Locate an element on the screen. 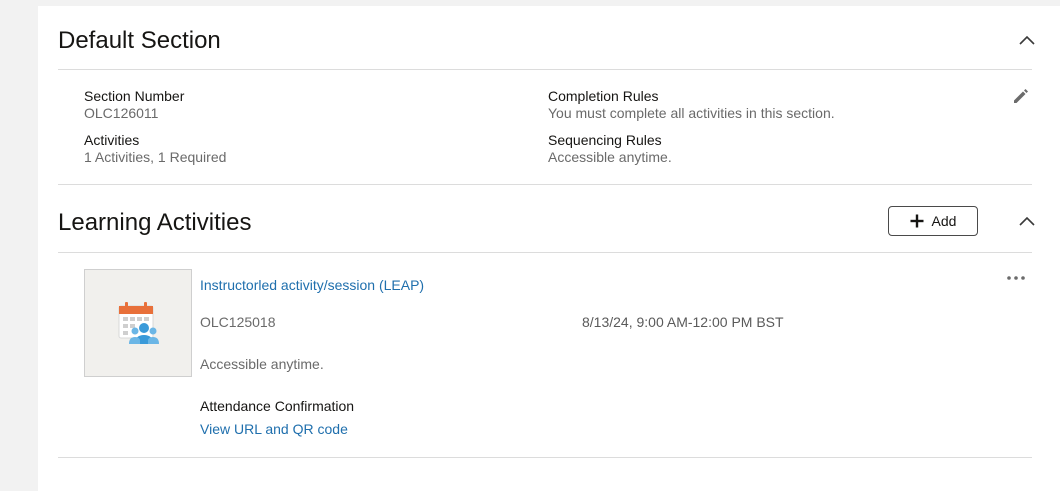 The width and height of the screenshot is (1060, 491). activities-value: 1 Activities, 1 Required is located at coordinates (155, 157).